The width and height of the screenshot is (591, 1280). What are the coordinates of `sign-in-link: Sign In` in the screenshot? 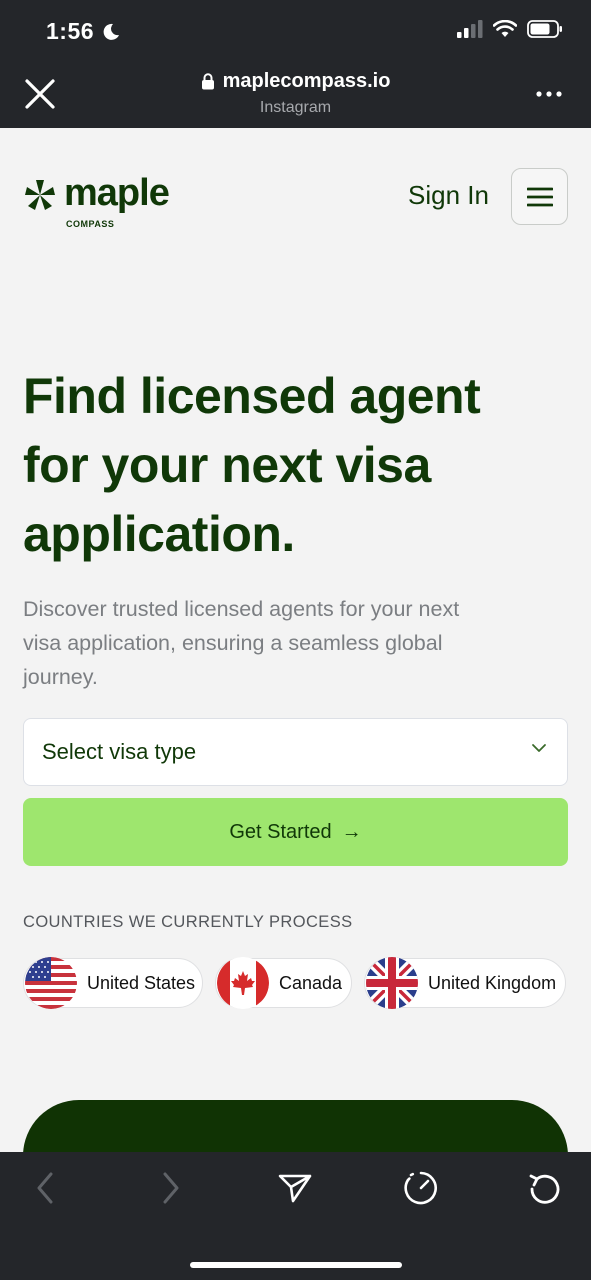 It's located at (448, 195).